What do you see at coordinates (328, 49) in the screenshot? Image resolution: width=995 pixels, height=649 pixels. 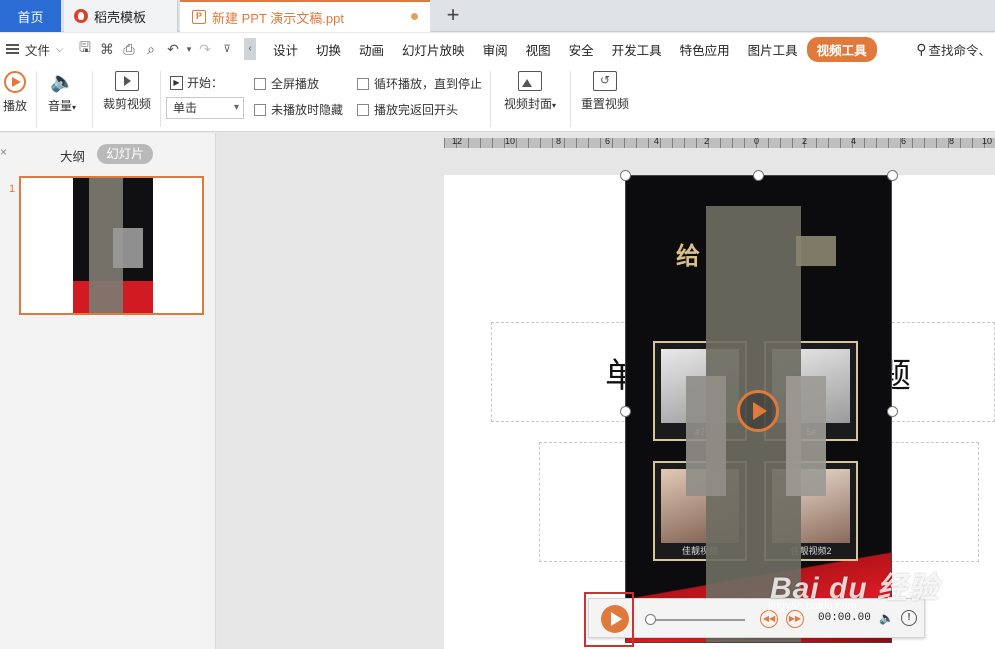 I see `menu-transition: 切换` at bounding box center [328, 49].